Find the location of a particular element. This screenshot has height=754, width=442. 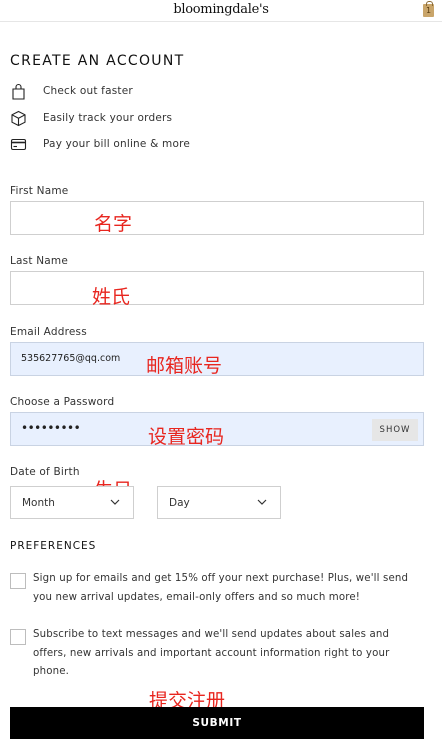

show-password-button: SHOW is located at coordinates (395, 430).